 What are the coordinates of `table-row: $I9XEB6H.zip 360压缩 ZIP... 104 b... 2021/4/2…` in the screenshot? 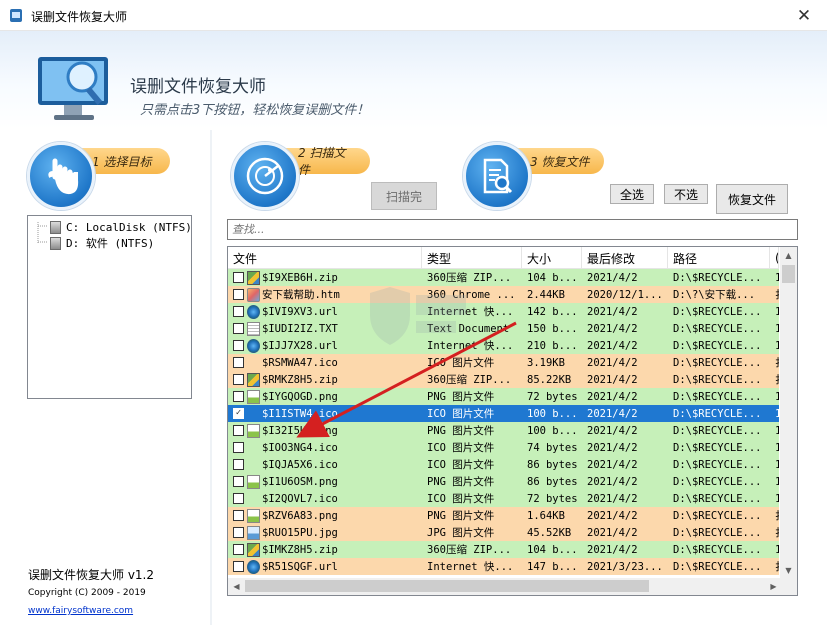 It's located at (503, 277).